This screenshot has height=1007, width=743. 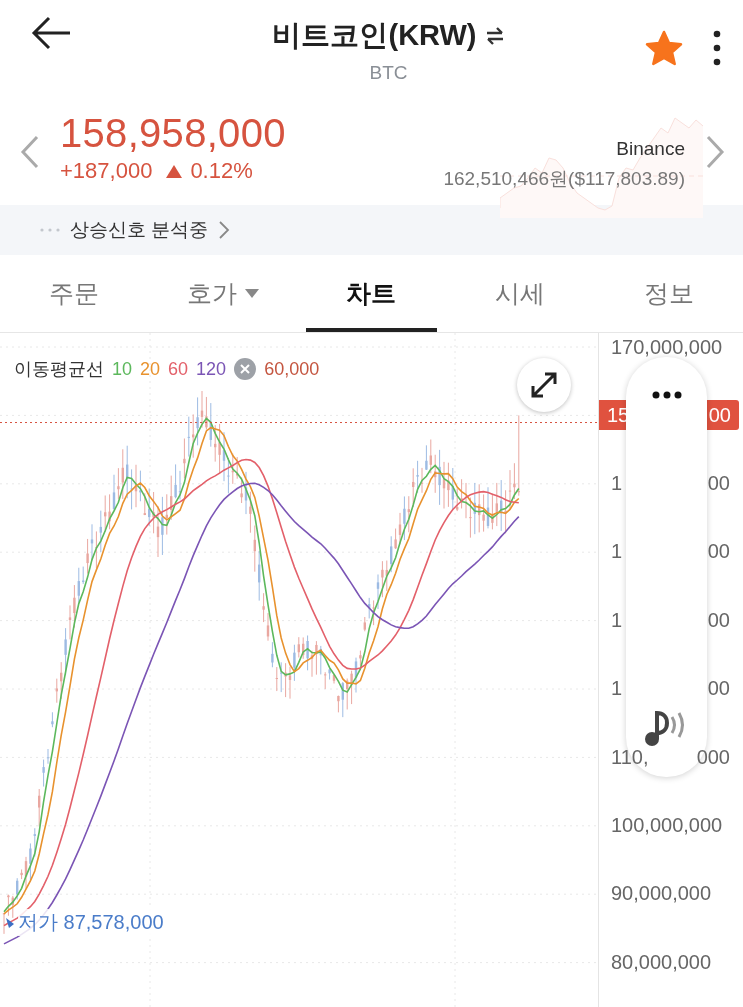 What do you see at coordinates (661, 962) in the screenshot?
I see `axis-label: 80,000,000` at bounding box center [661, 962].